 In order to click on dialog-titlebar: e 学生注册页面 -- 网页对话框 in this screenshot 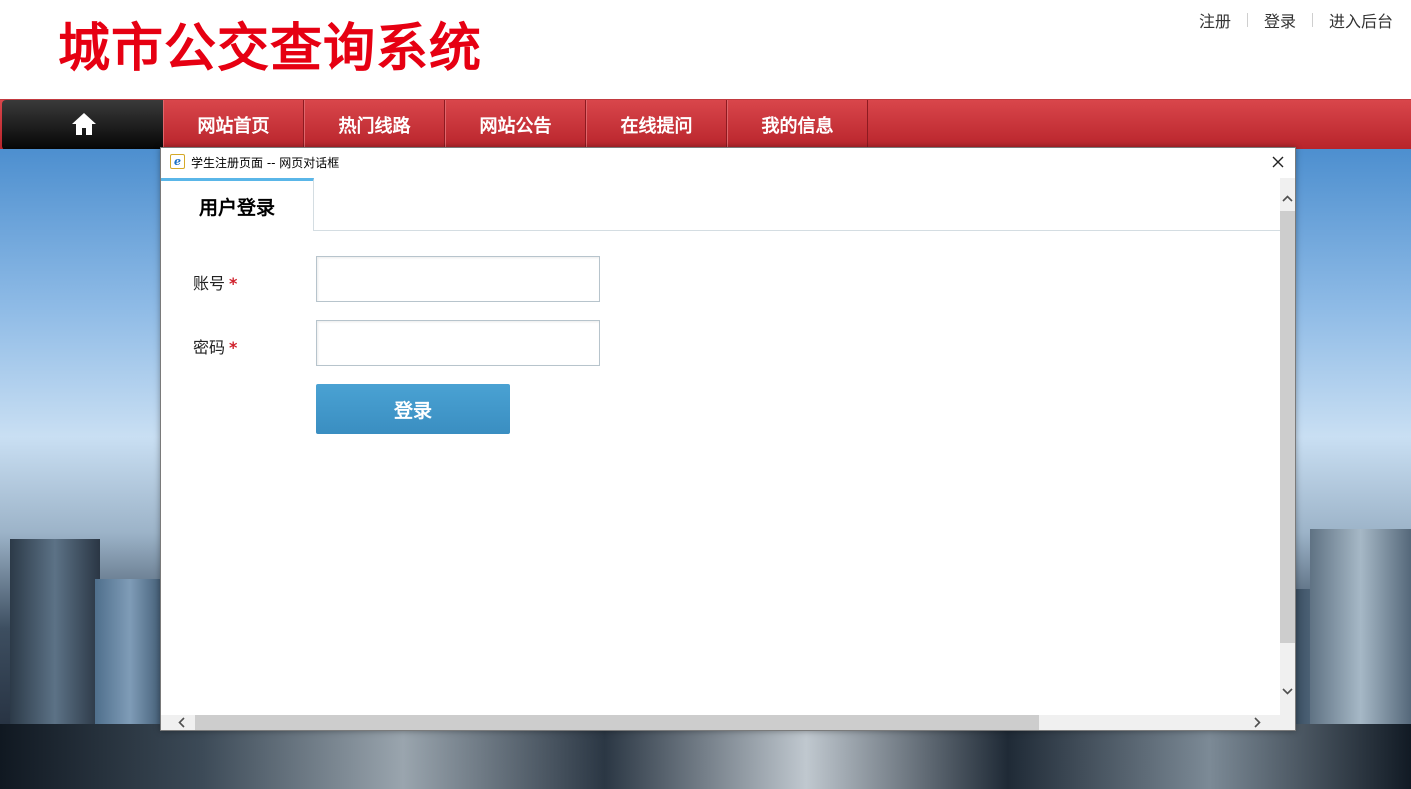, I will do `click(728, 162)`.